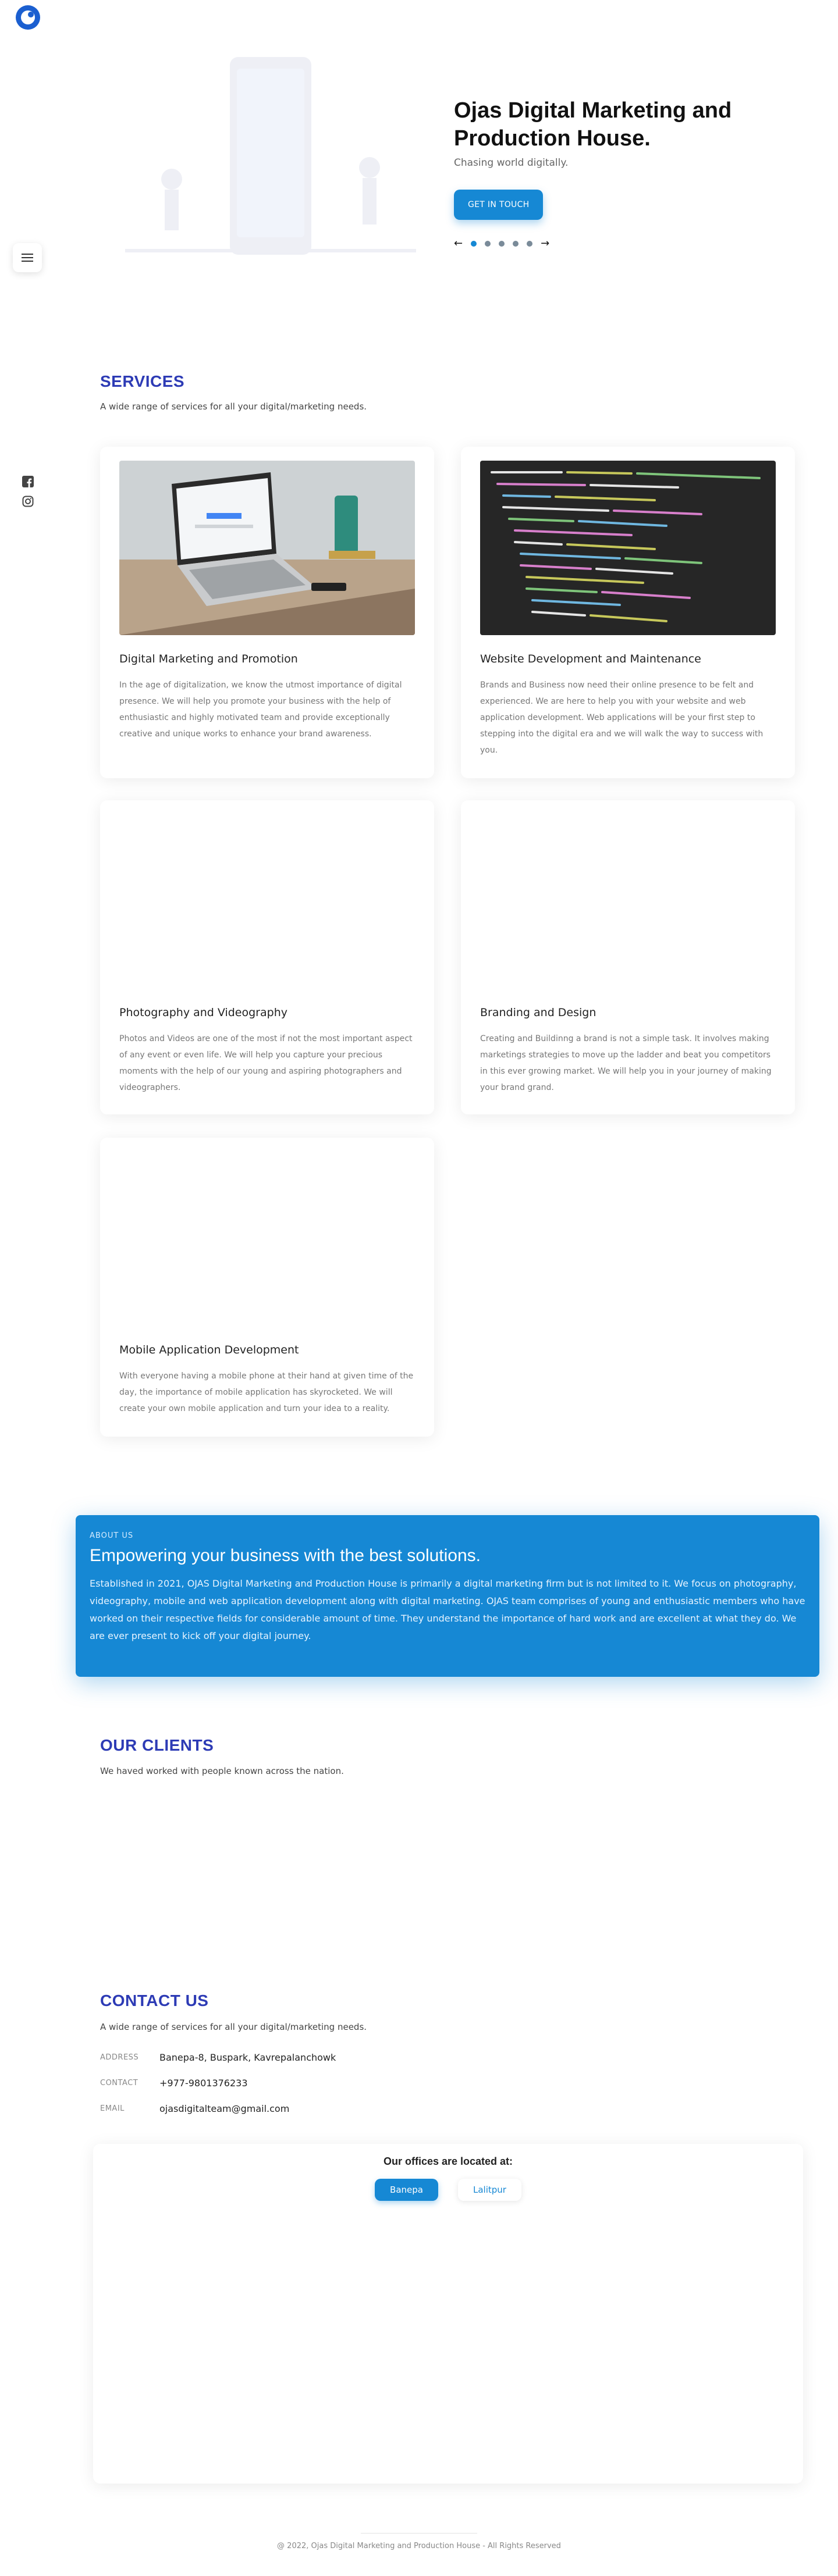  What do you see at coordinates (209, 659) in the screenshot?
I see `service-title: Digital Marketing and Promotion` at bounding box center [209, 659].